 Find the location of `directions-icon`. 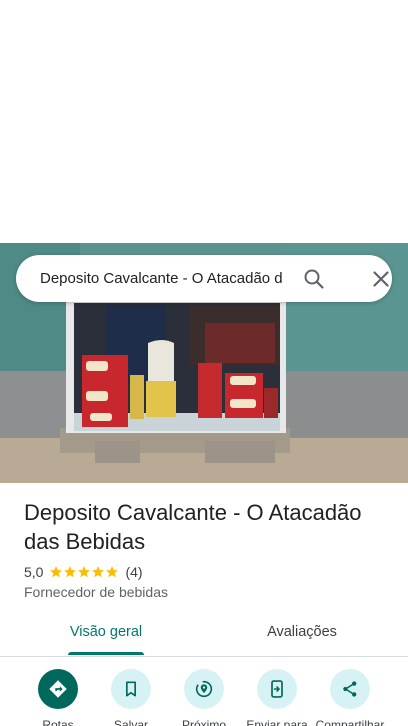

directions-icon is located at coordinates (58, 689).